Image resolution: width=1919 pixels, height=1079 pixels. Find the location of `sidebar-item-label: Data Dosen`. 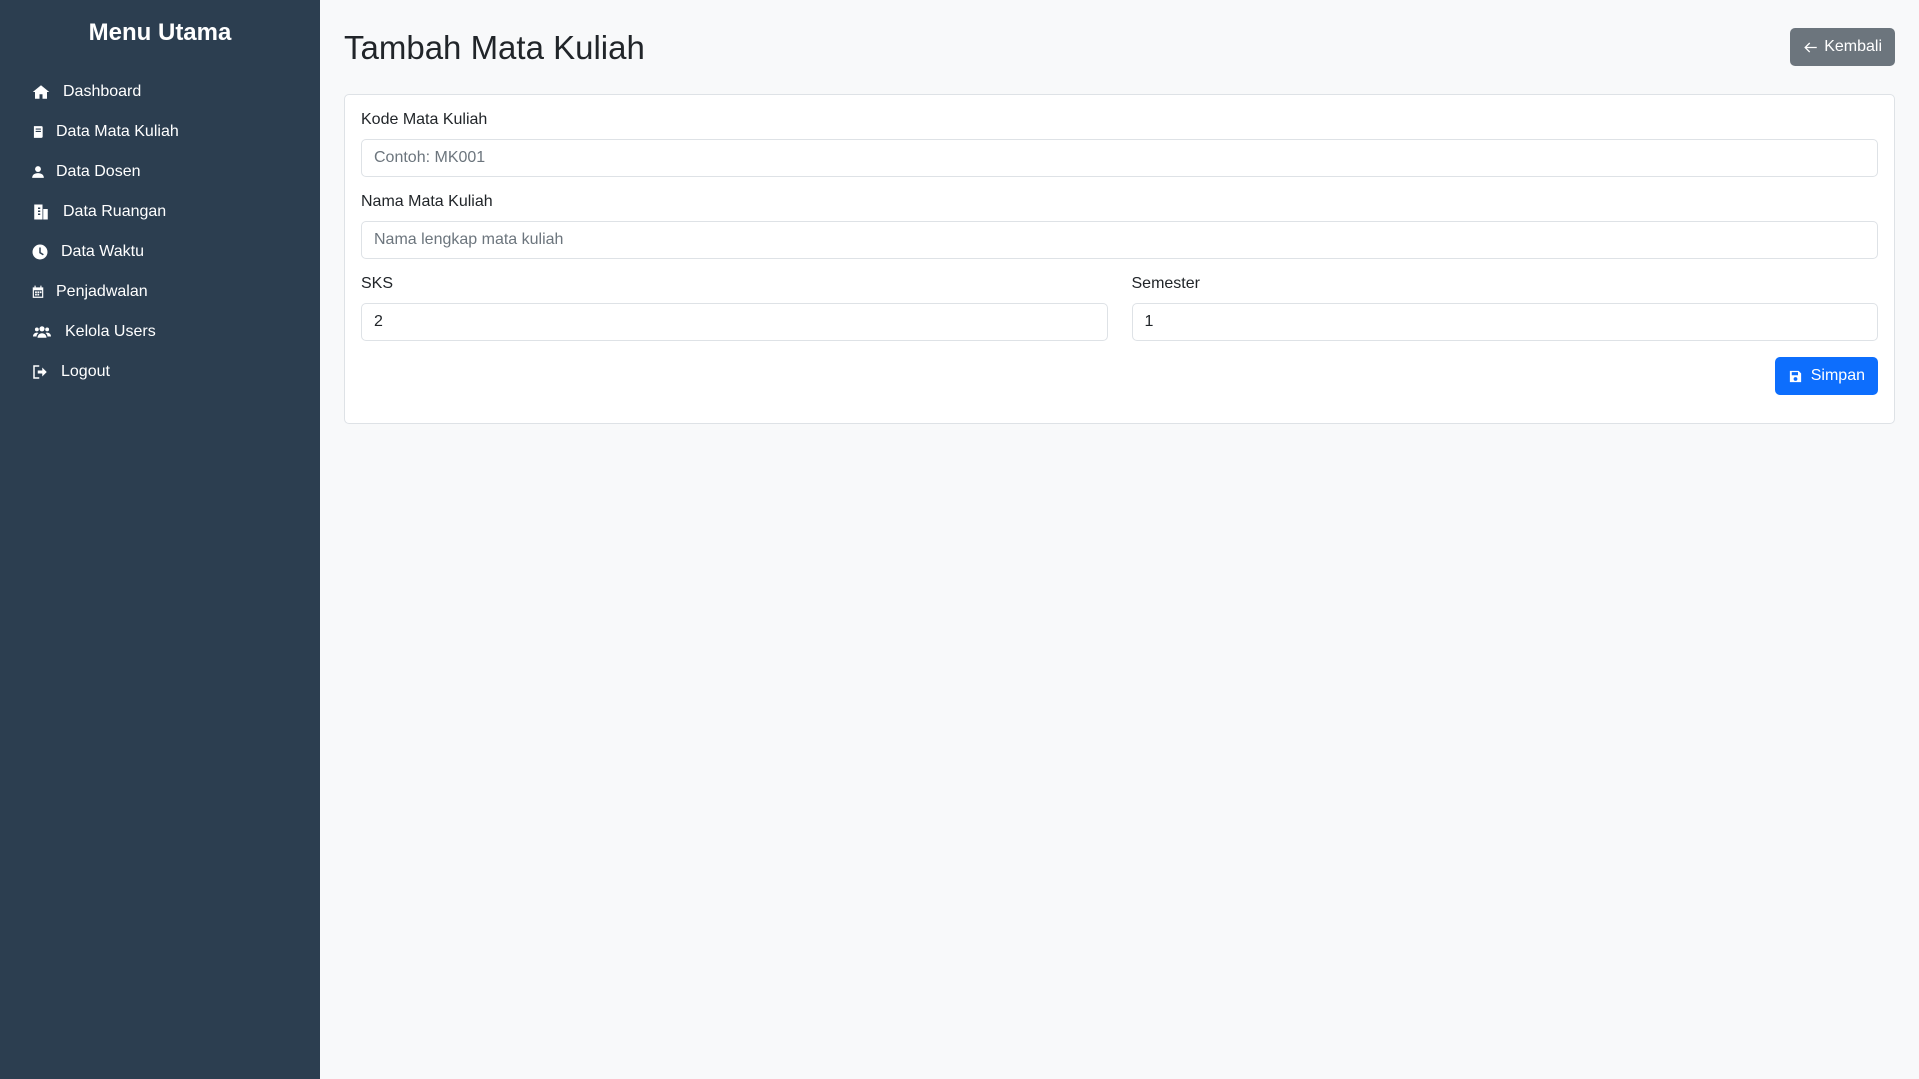

sidebar-item-label: Data Dosen is located at coordinates (98, 171).